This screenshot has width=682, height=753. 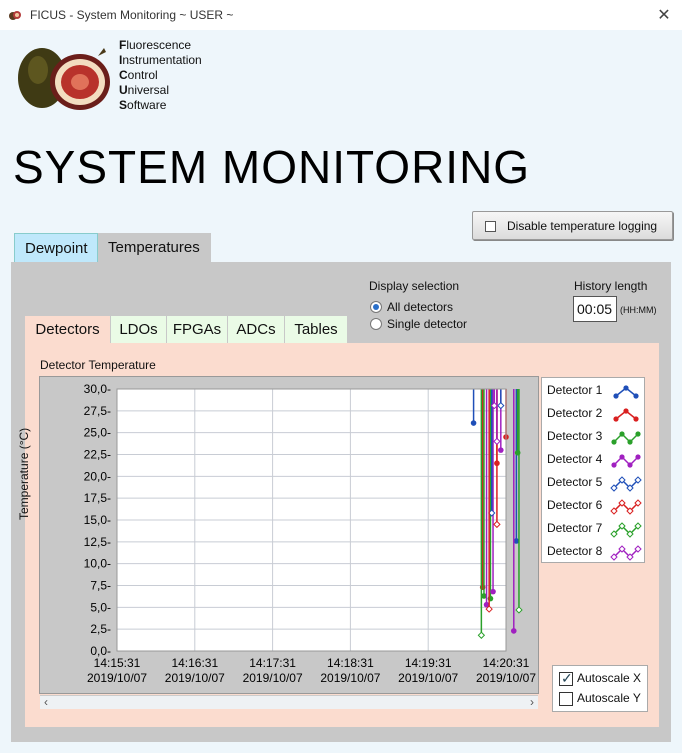 I want to click on radio-all-detectors, so click(x=376, y=307).